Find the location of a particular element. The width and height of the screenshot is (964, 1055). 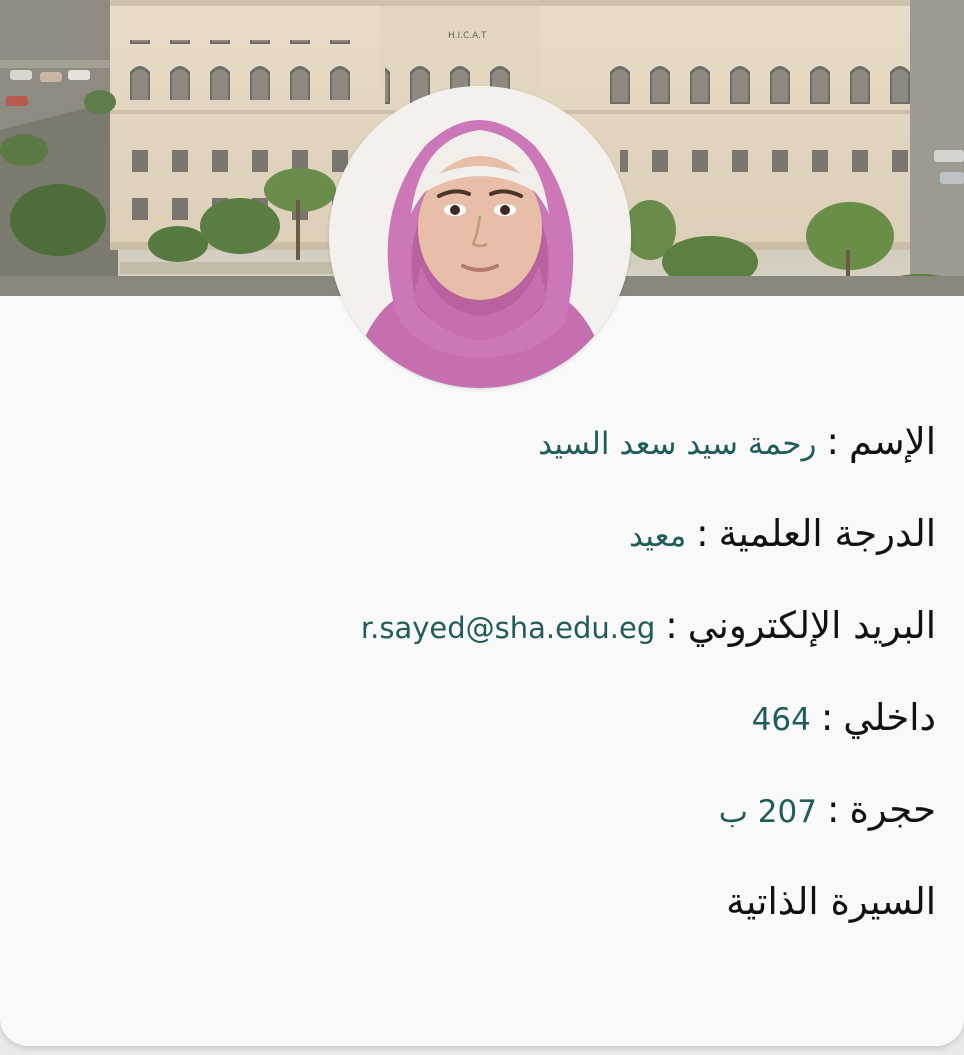

email-value-link: r.sayed@sha.edu.eg is located at coordinates (508, 628).